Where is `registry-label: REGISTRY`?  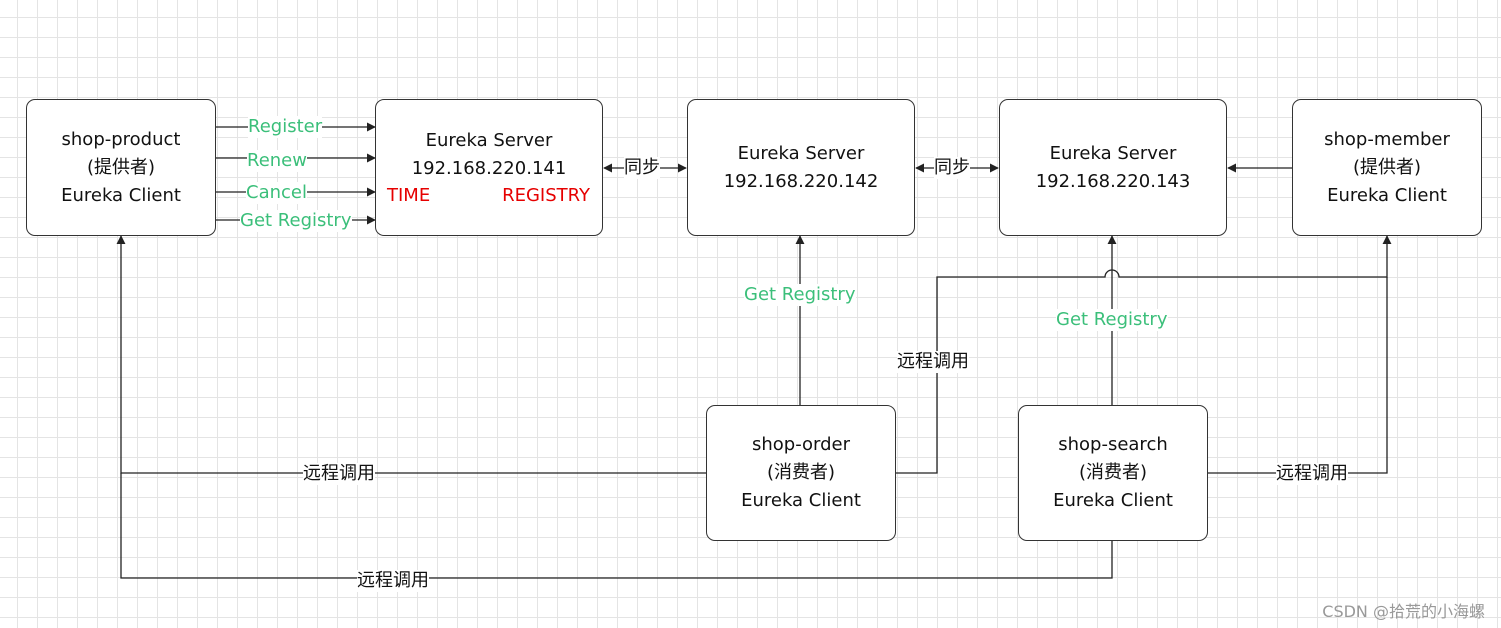
registry-label: REGISTRY is located at coordinates (546, 195).